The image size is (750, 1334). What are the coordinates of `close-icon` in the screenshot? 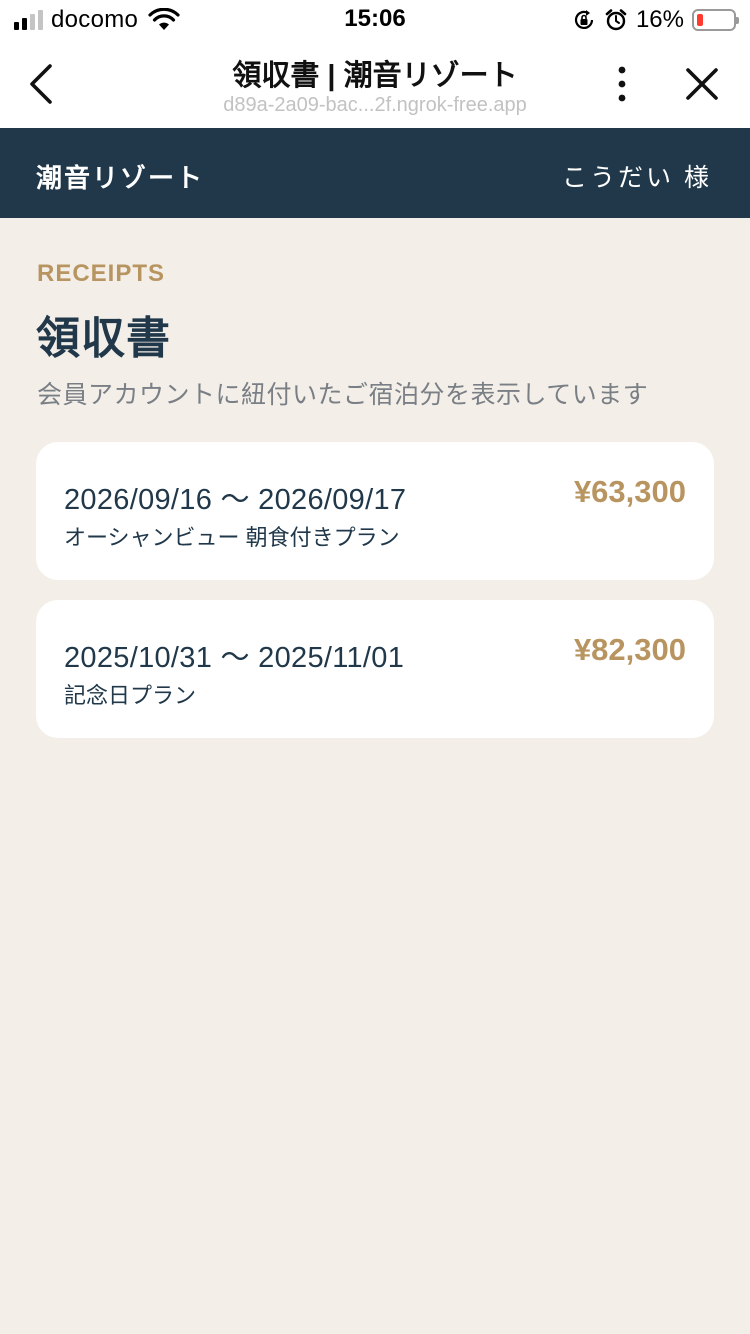 It's located at (702, 84).